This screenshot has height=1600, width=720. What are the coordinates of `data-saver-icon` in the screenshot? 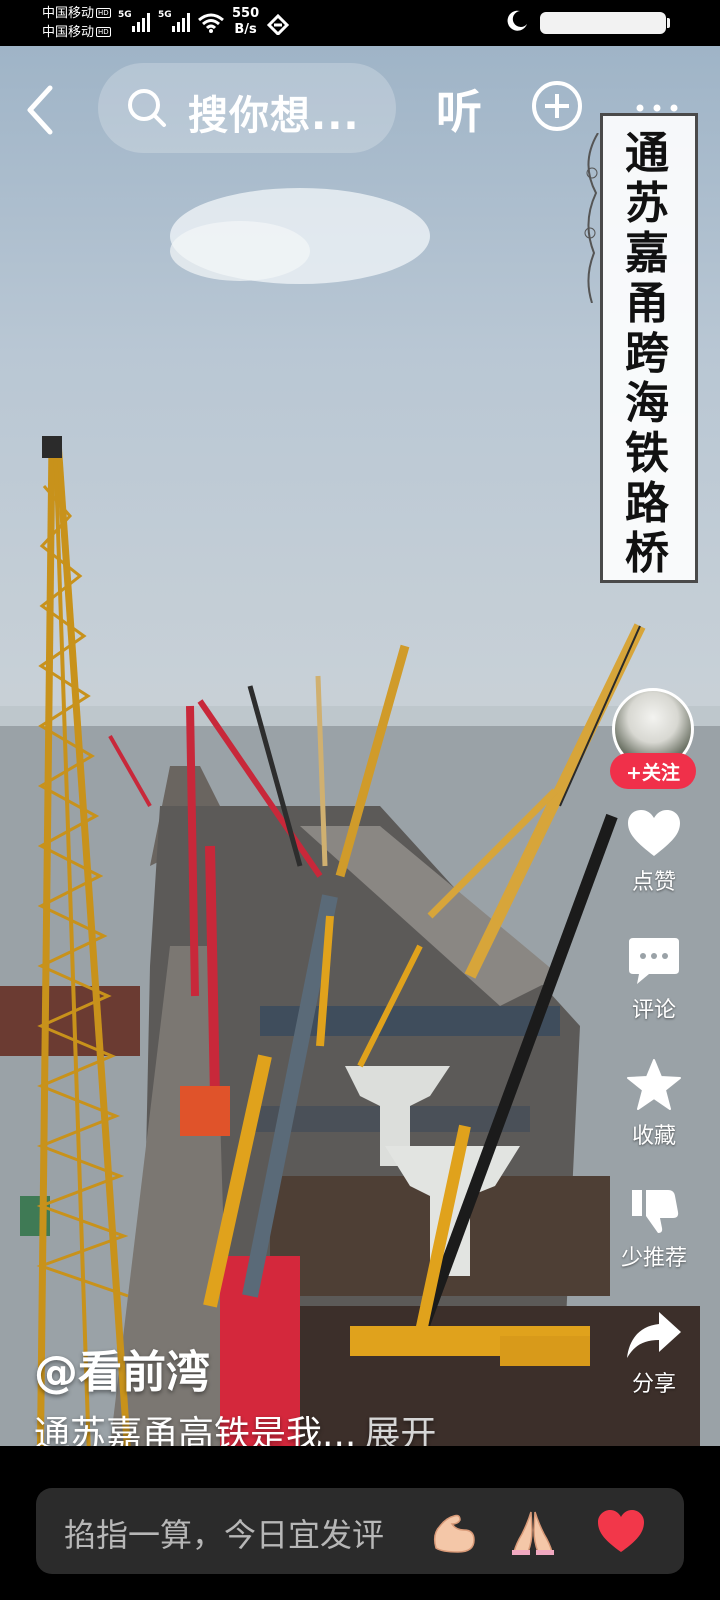 It's located at (278, 24).